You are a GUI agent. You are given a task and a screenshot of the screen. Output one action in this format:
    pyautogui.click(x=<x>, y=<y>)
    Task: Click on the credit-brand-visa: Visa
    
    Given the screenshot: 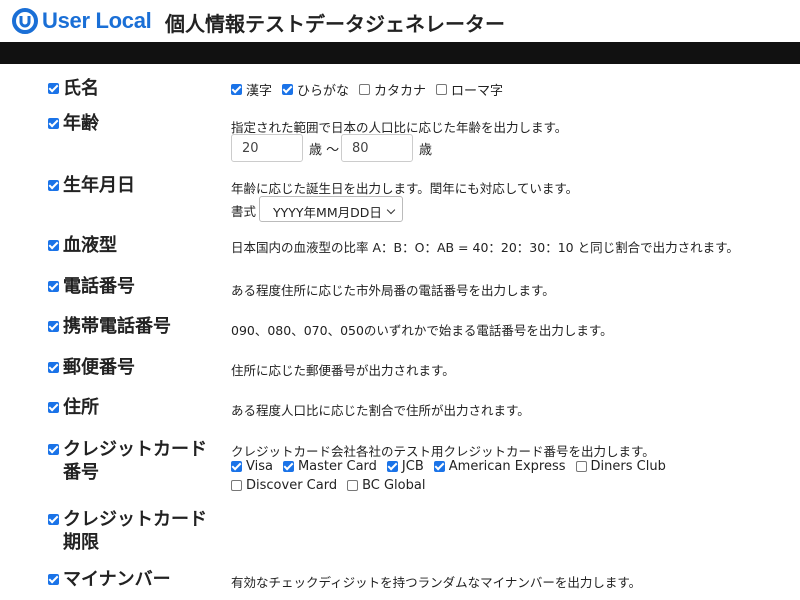 What is the action you would take?
    pyautogui.click(x=252, y=466)
    